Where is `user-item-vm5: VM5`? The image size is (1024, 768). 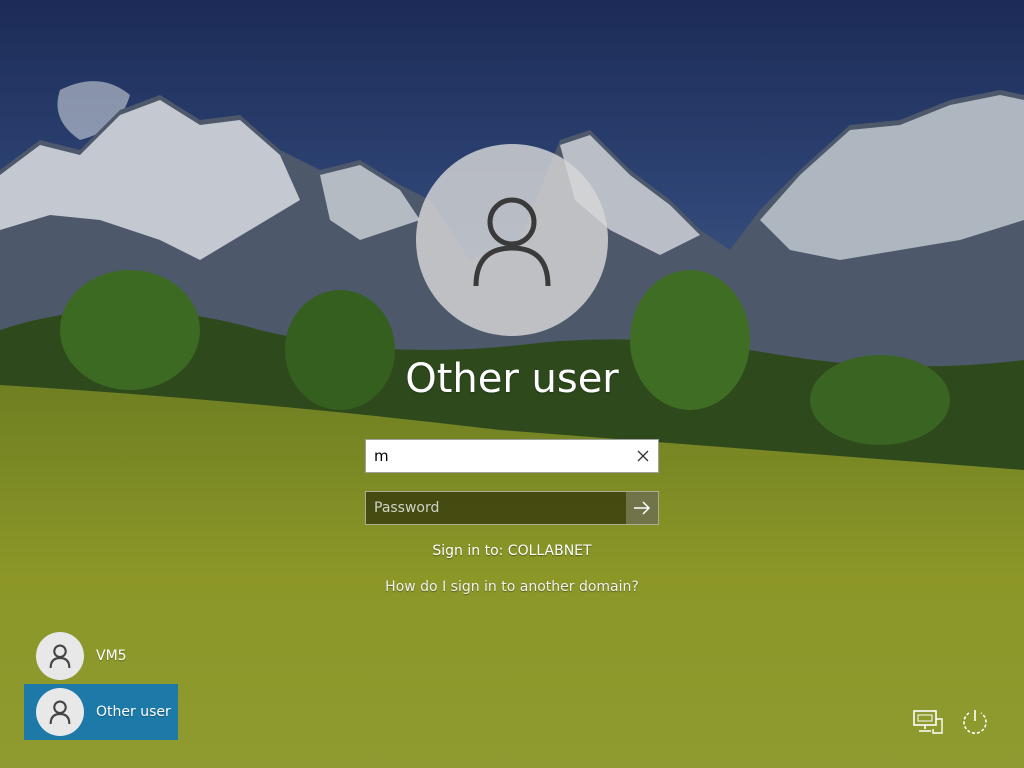 user-item-vm5: VM5 is located at coordinates (101, 656).